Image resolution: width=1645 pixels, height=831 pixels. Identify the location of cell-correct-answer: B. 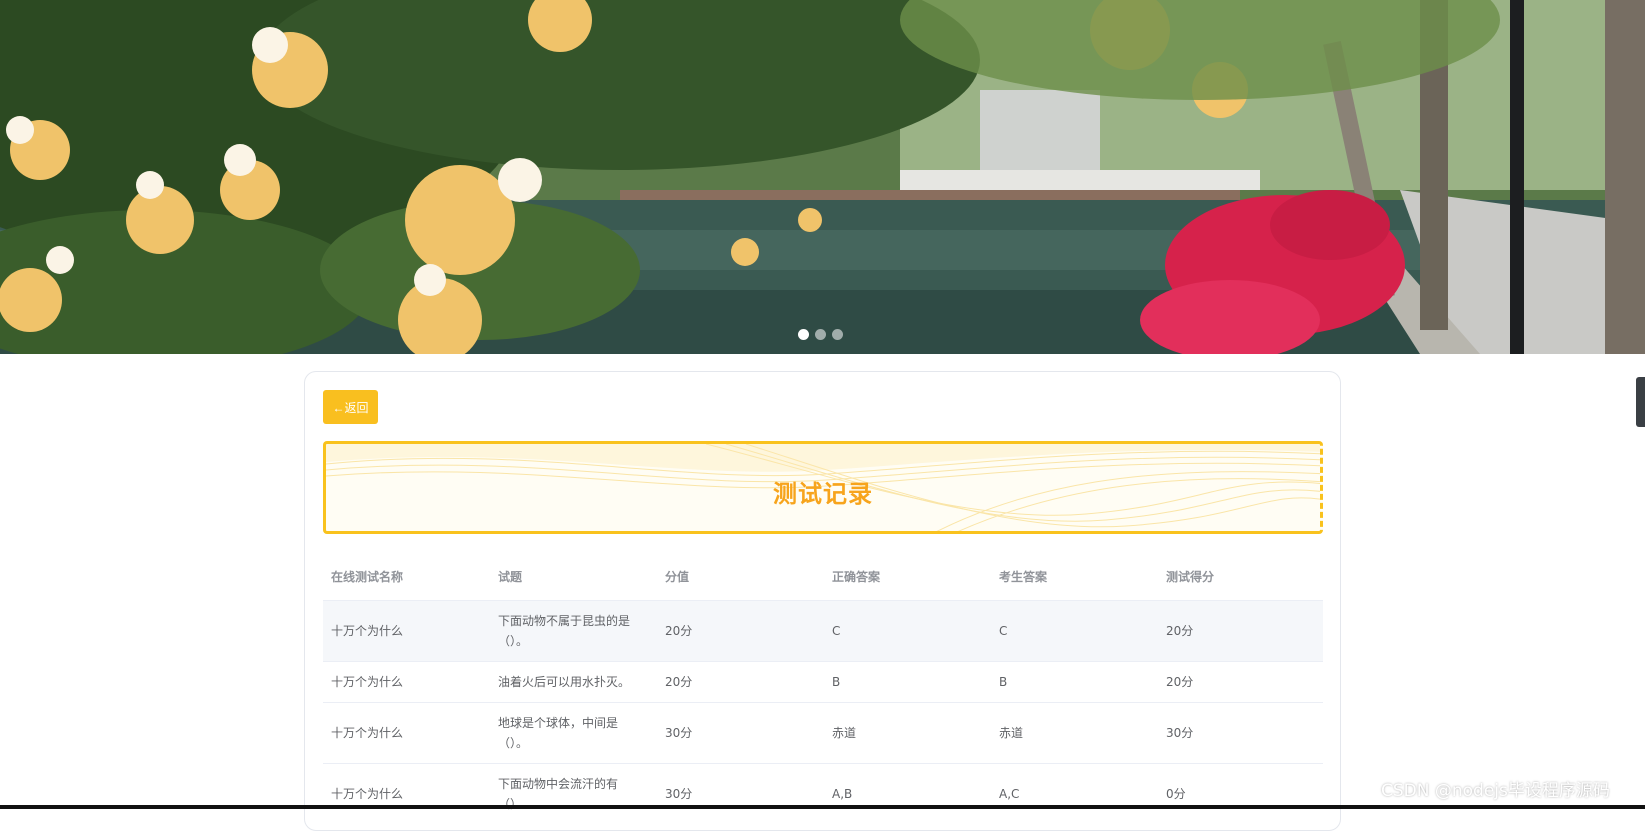
(836, 682).